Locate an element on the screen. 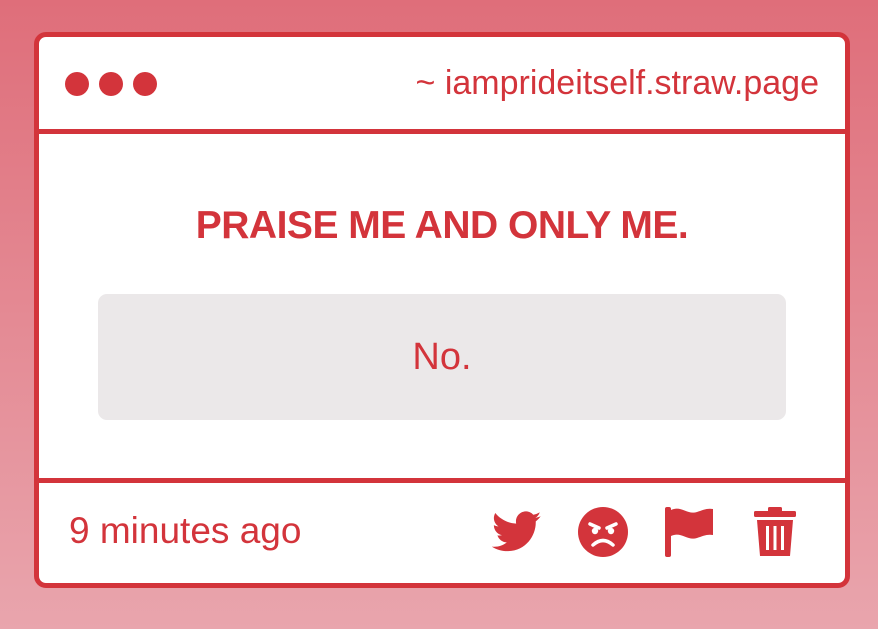  angry-face-icon is located at coordinates (603, 532).